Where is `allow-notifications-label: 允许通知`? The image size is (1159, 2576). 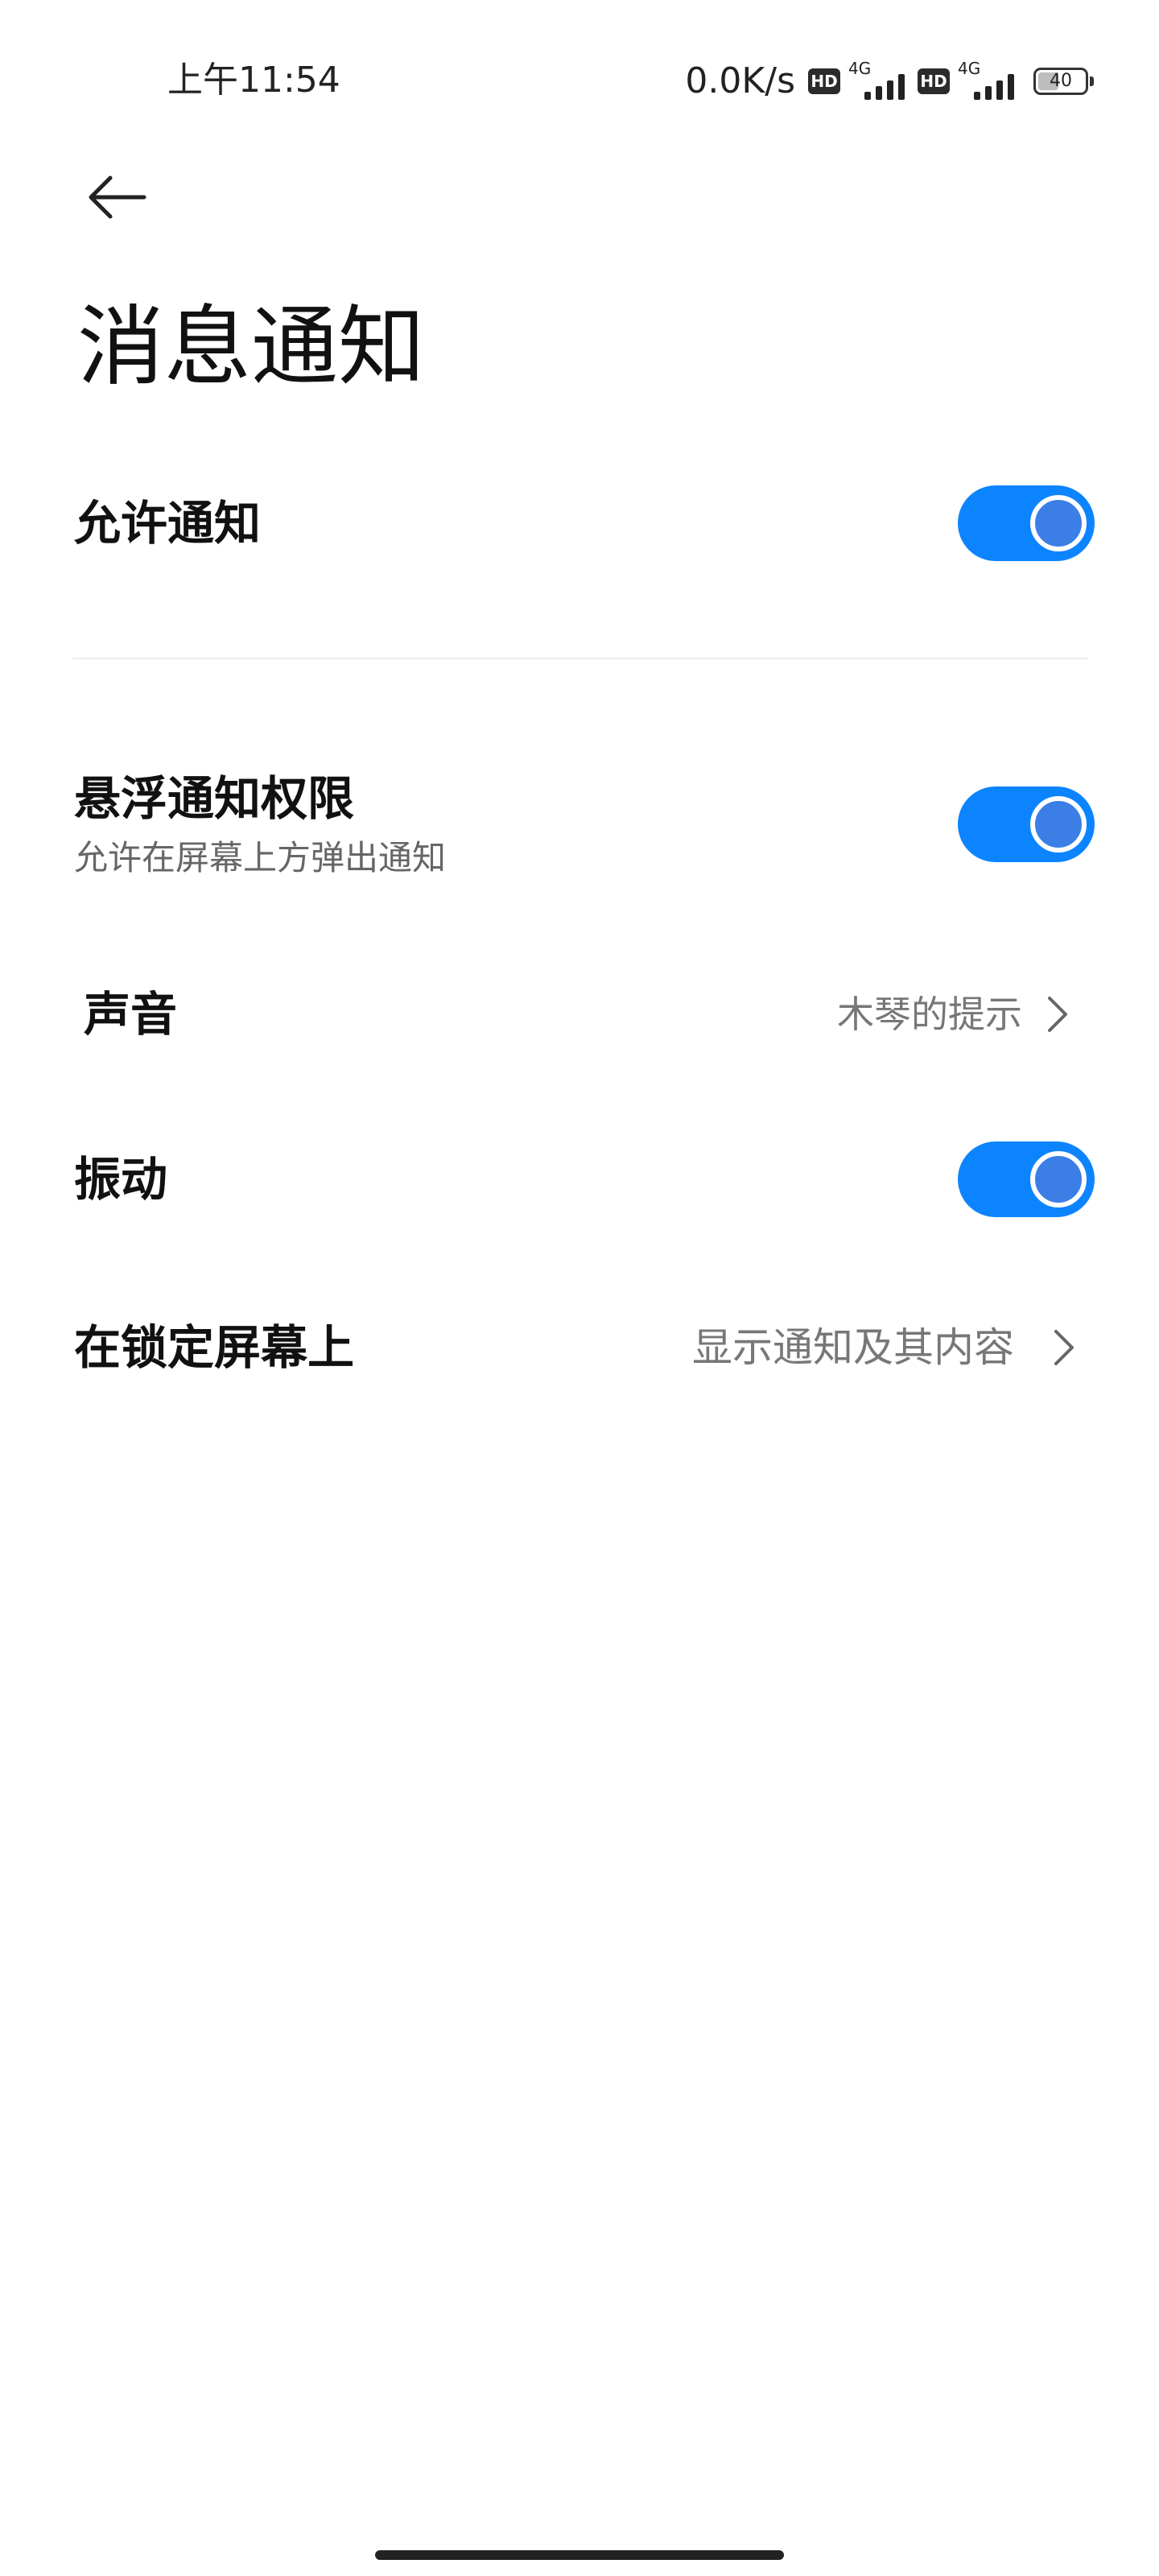 allow-notifications-label: 允许通知 is located at coordinates (168, 523).